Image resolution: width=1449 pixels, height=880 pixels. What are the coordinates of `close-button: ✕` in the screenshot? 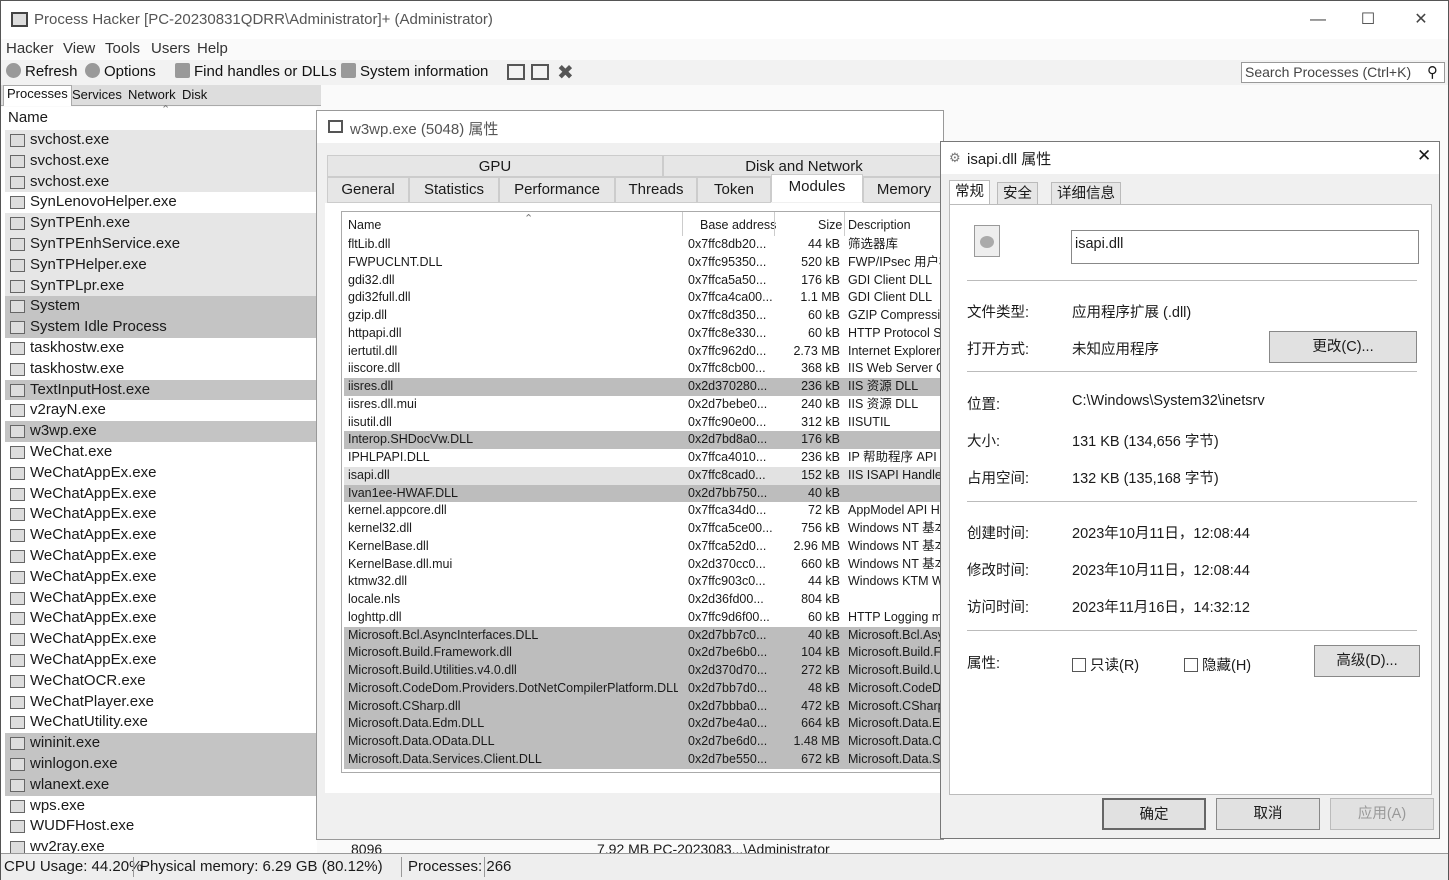 It's located at (1421, 20).